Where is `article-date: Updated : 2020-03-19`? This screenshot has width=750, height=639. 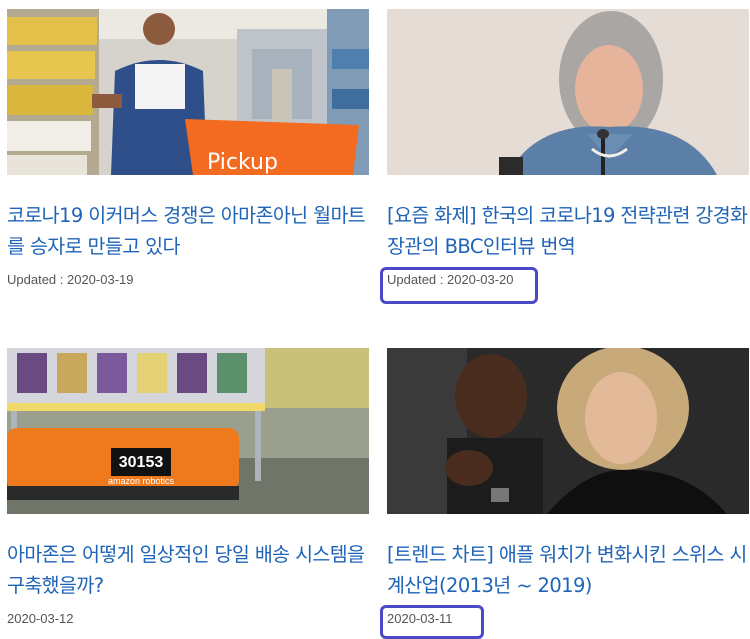 article-date: Updated : 2020-03-19 is located at coordinates (70, 279).